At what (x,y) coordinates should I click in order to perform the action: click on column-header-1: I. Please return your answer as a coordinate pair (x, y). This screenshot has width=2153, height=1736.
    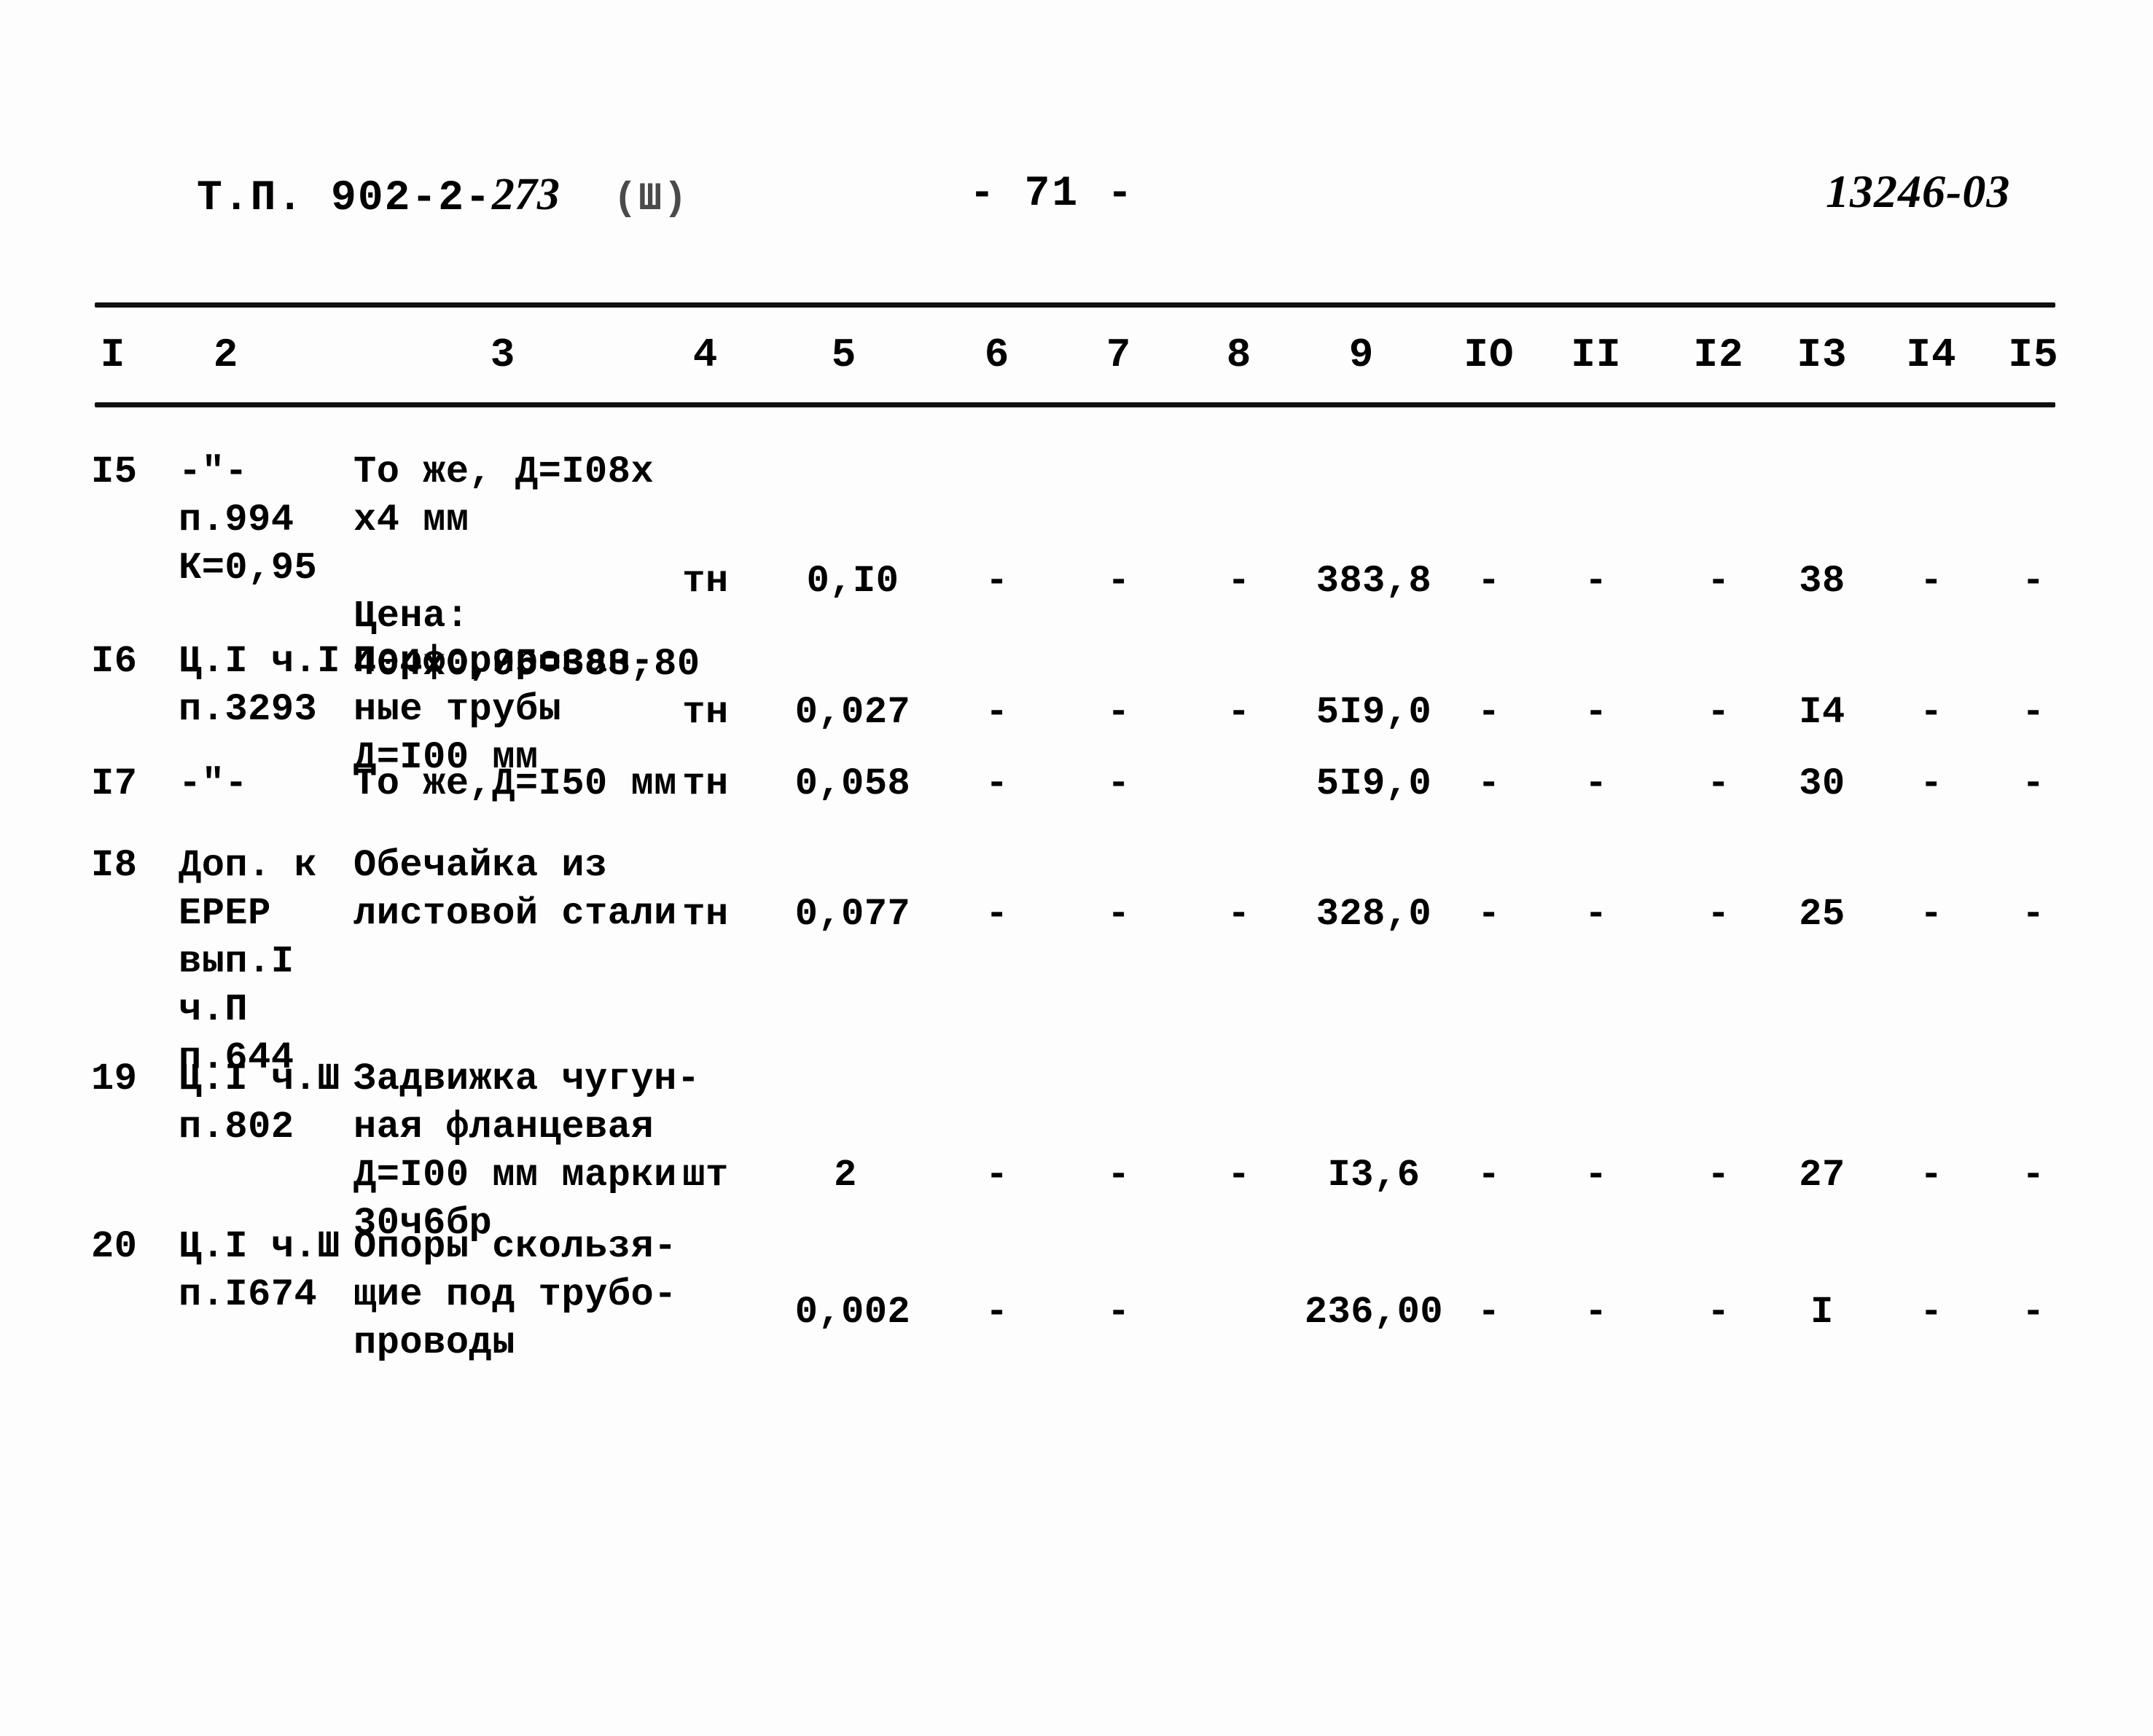
    Looking at the image, I should click on (113, 355).